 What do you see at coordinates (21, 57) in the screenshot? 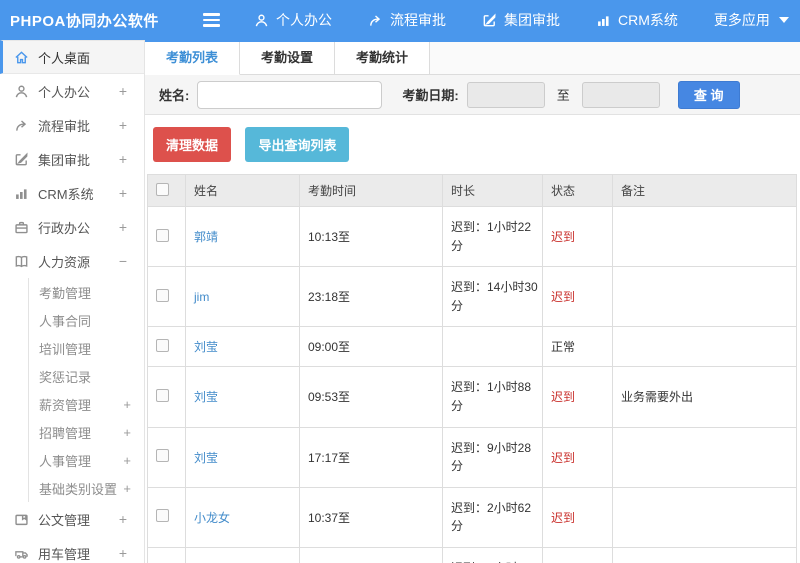
I see `home-icon` at bounding box center [21, 57].